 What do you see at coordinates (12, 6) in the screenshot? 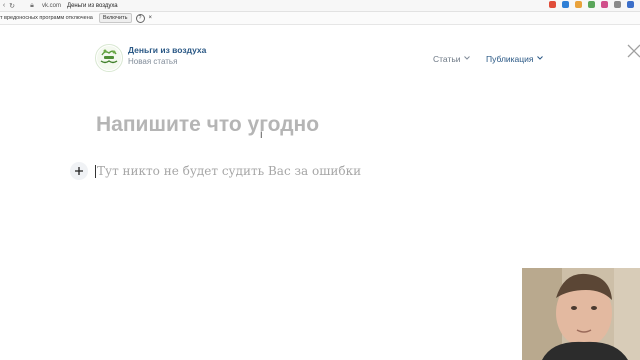
I see `reload-icon: ↻` at bounding box center [12, 6].